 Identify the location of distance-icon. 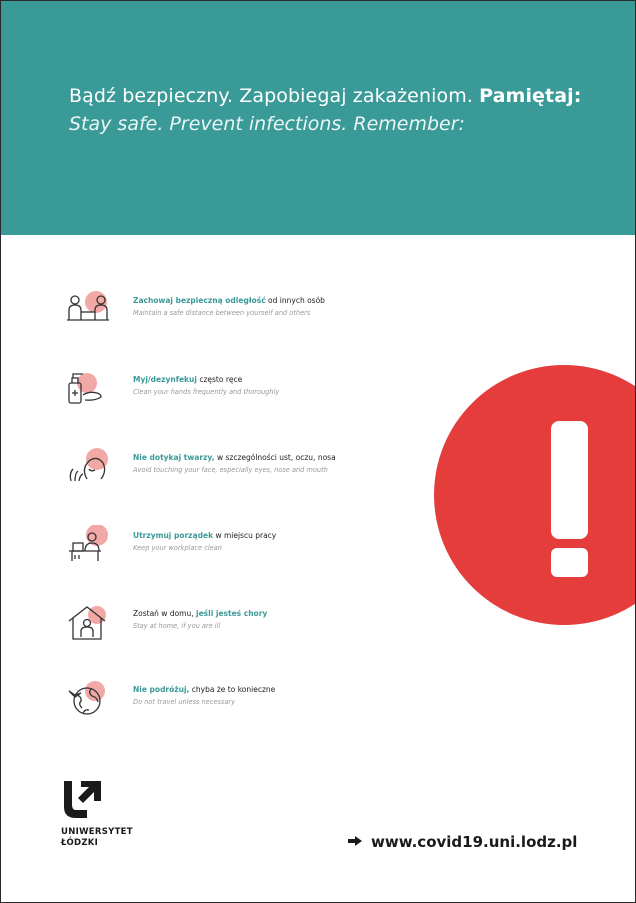
(89, 310).